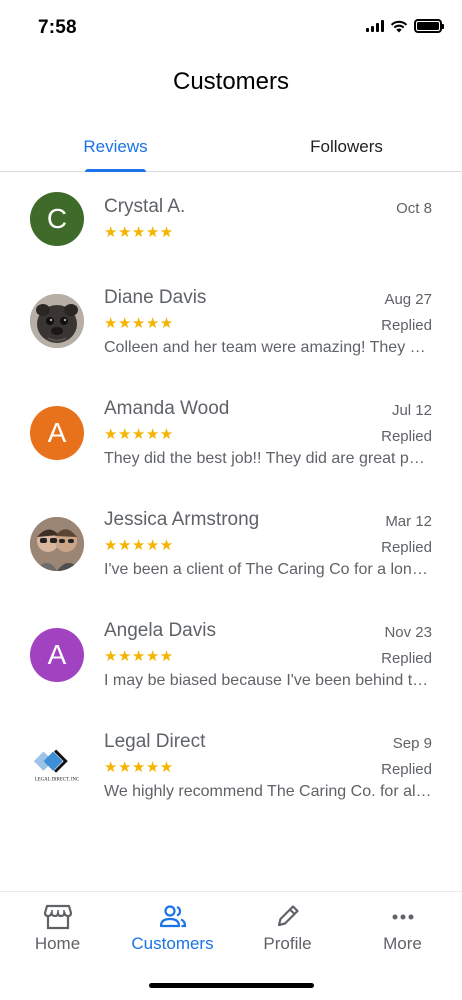 The height and width of the screenshot is (1000, 462). What do you see at coordinates (287, 943) in the screenshot?
I see `nav-profile-label: Profile` at bounding box center [287, 943].